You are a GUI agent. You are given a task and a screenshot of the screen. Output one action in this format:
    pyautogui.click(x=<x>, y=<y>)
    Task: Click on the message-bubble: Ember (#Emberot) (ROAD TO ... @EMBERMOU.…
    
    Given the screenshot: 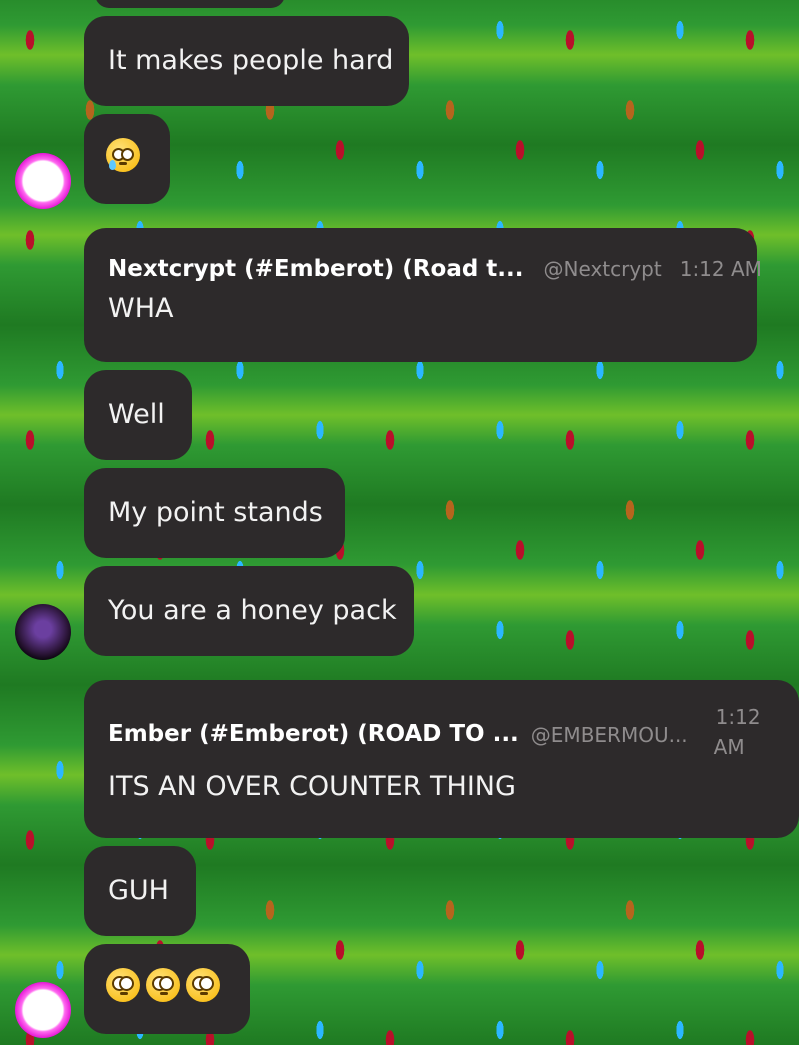 What is the action you would take?
    pyautogui.click(x=441, y=759)
    